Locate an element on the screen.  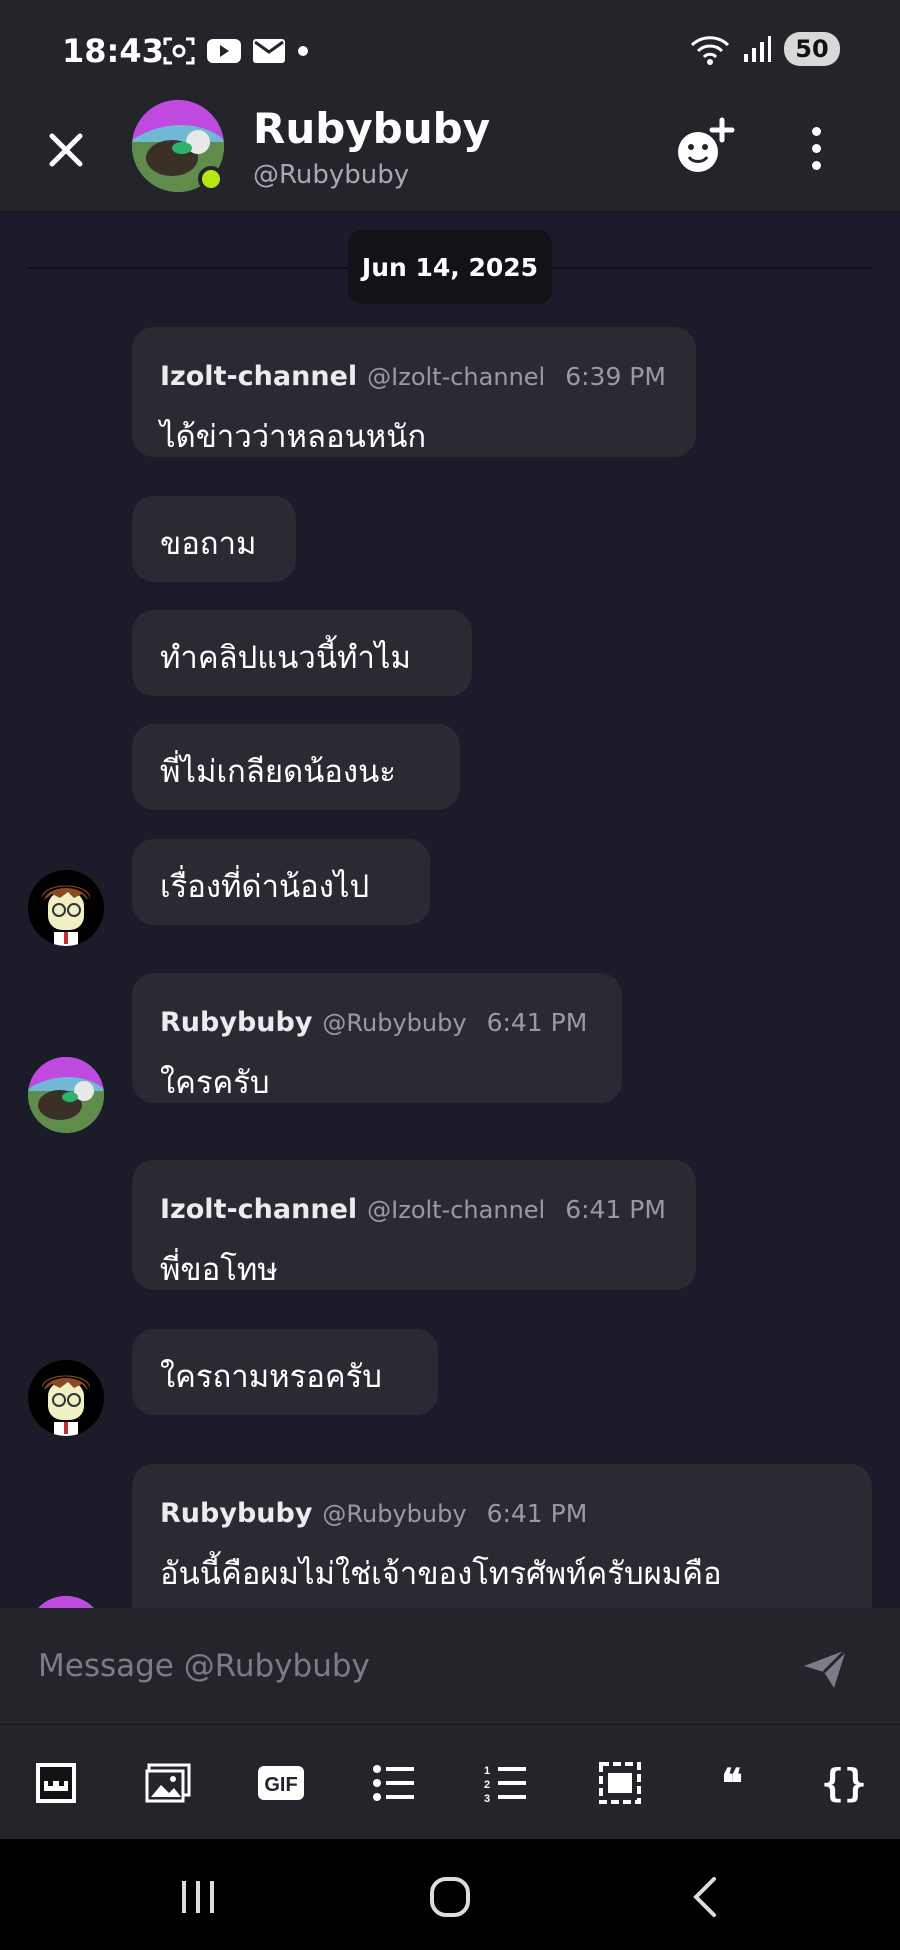
message-header: Izolt-channel @Izolt-channel 6:41 PM is located at coordinates (413, 1209).